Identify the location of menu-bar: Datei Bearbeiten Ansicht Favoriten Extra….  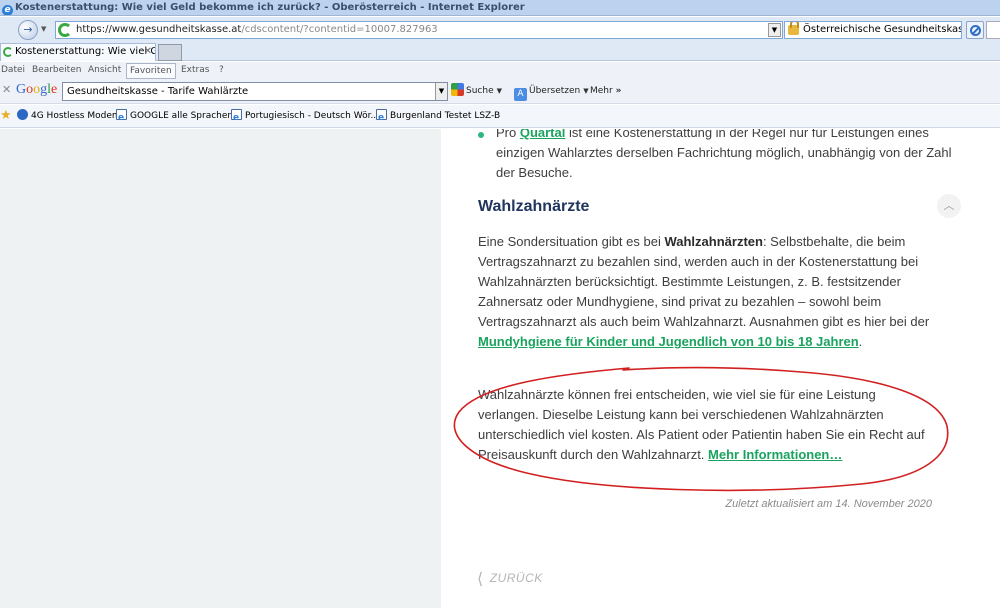
(500, 70).